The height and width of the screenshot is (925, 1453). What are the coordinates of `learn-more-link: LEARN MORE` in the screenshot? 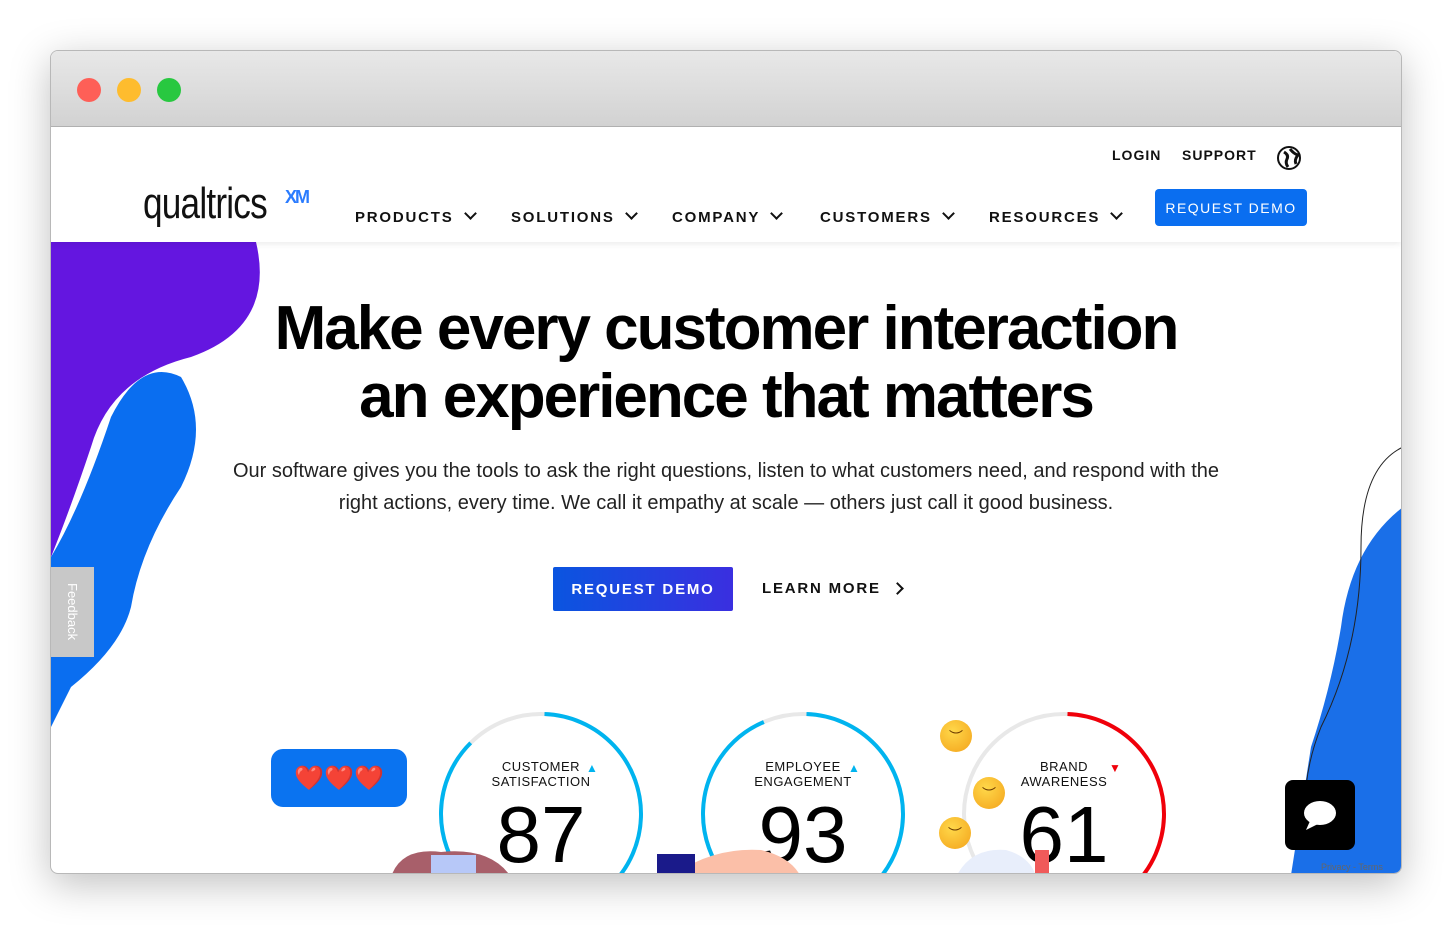 It's located at (833, 588).